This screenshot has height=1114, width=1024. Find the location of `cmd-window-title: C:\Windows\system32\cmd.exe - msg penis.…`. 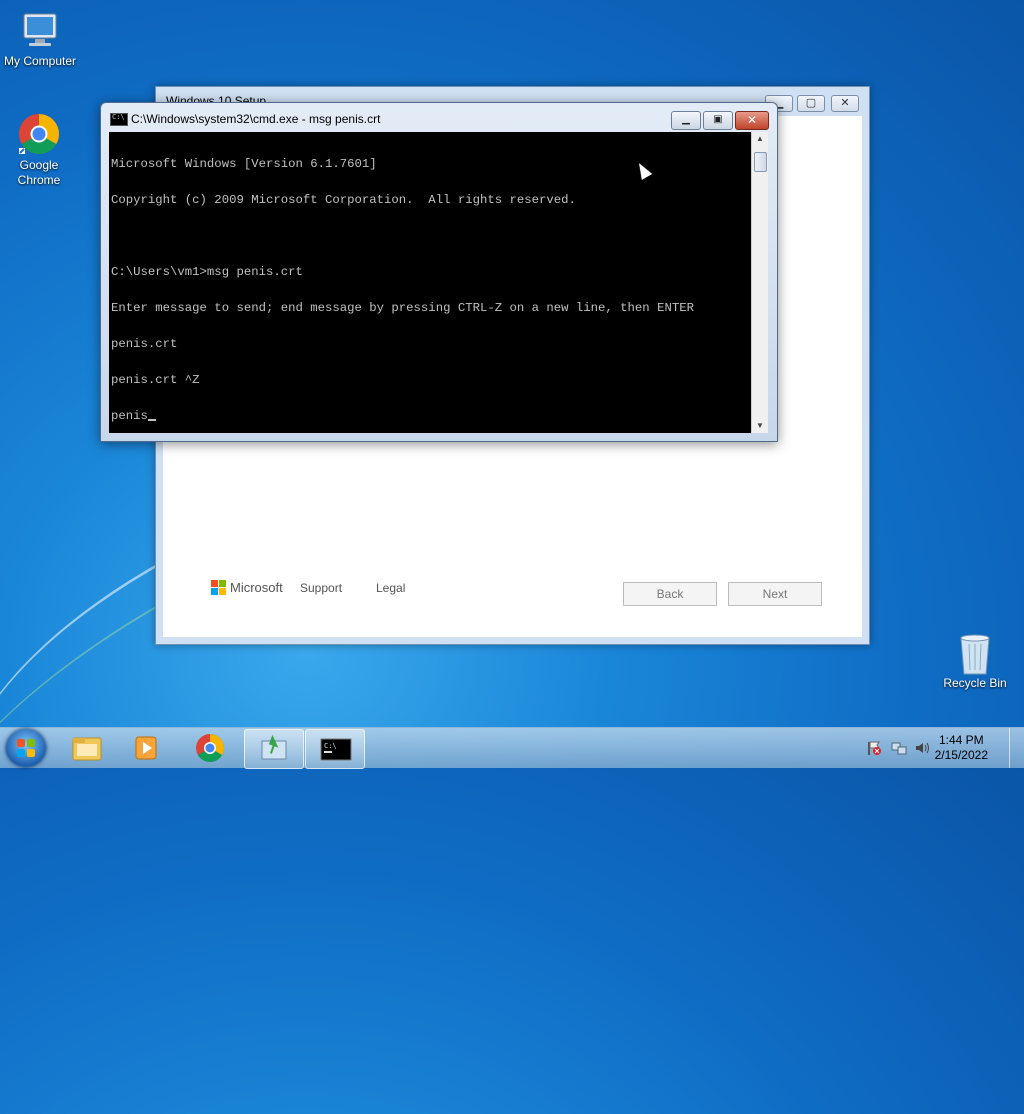

cmd-window-title: C:\Windows\system32\cmd.exe - msg penis.… is located at coordinates (256, 119).